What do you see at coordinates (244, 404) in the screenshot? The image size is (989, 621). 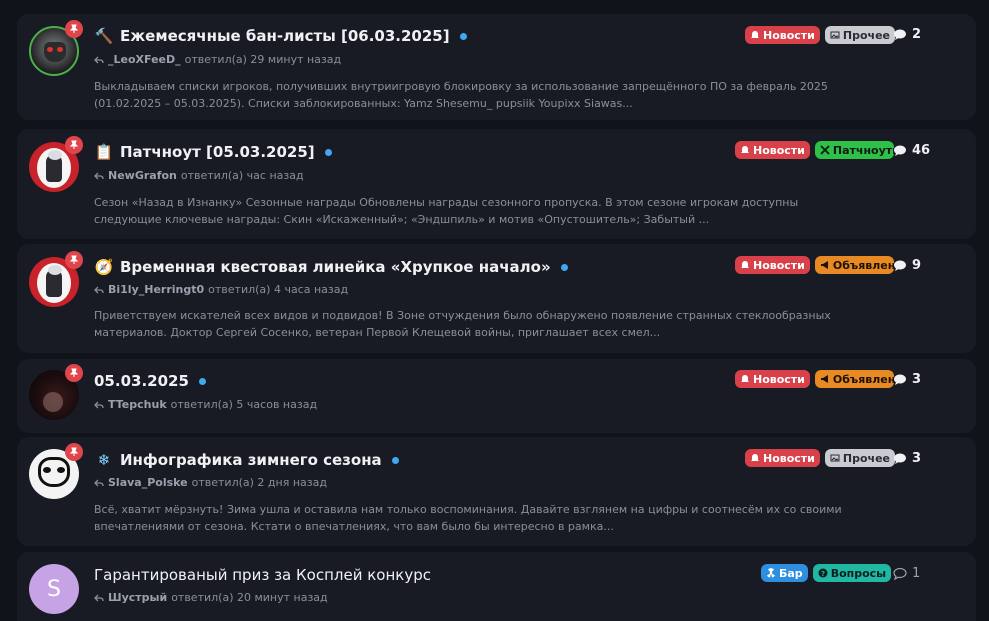 I see `last-reply-time: ответил(а) 5 часов назад` at bounding box center [244, 404].